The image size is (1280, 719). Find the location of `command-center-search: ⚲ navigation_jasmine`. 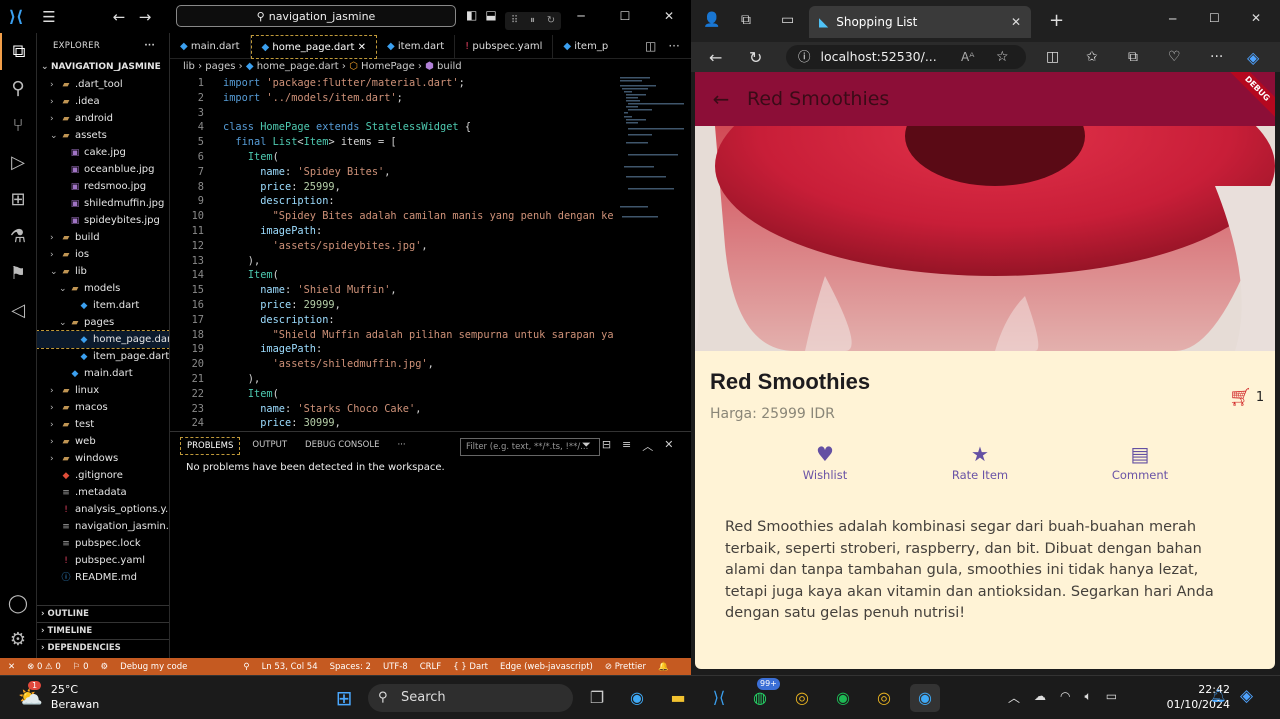

command-center-search: ⚲ navigation_jasmine is located at coordinates (316, 16).